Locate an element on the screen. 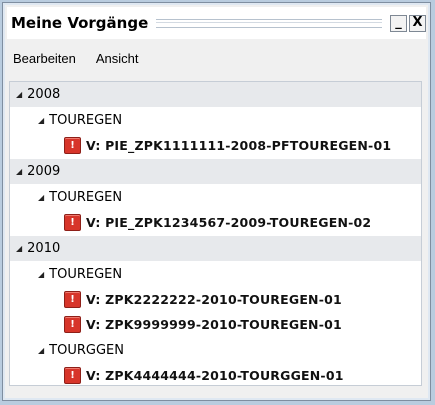 The width and height of the screenshot is (435, 405). group-label: TOURGGEN is located at coordinates (86, 350).